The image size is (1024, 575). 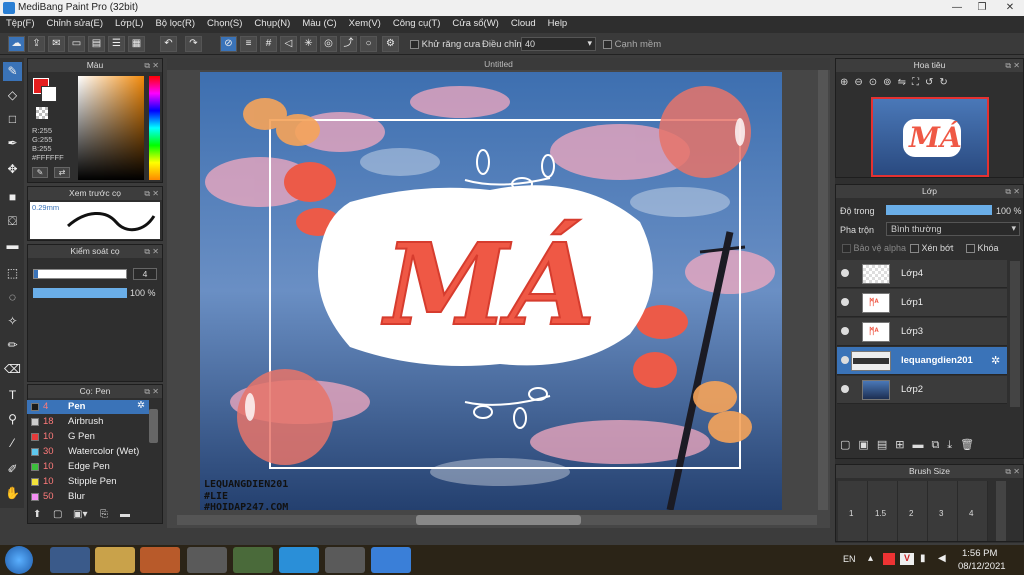 I want to click on document-icon: ▤, so click(x=96, y=44).